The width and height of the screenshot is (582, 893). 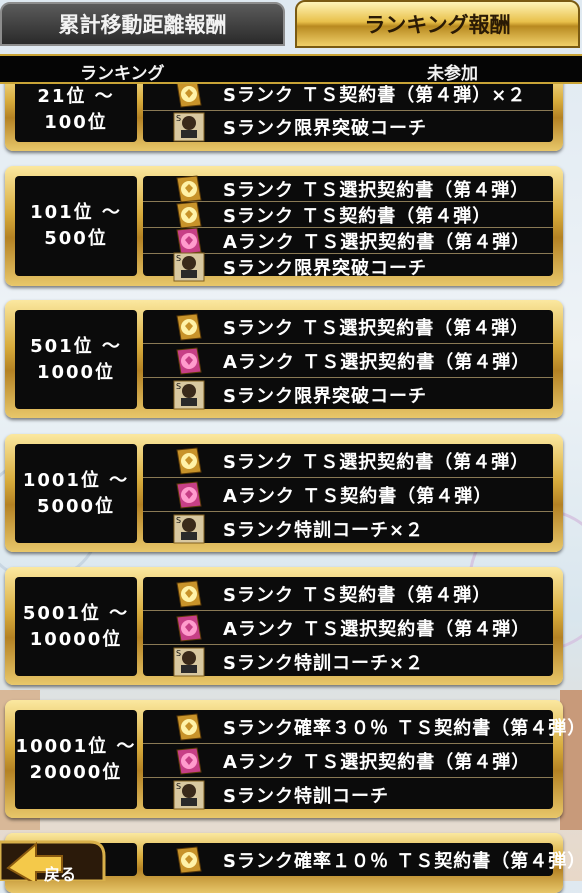 I want to click on reward-item: Sランク確率３０％ ＴＳ契約書（第４弾）, so click(x=362, y=727).